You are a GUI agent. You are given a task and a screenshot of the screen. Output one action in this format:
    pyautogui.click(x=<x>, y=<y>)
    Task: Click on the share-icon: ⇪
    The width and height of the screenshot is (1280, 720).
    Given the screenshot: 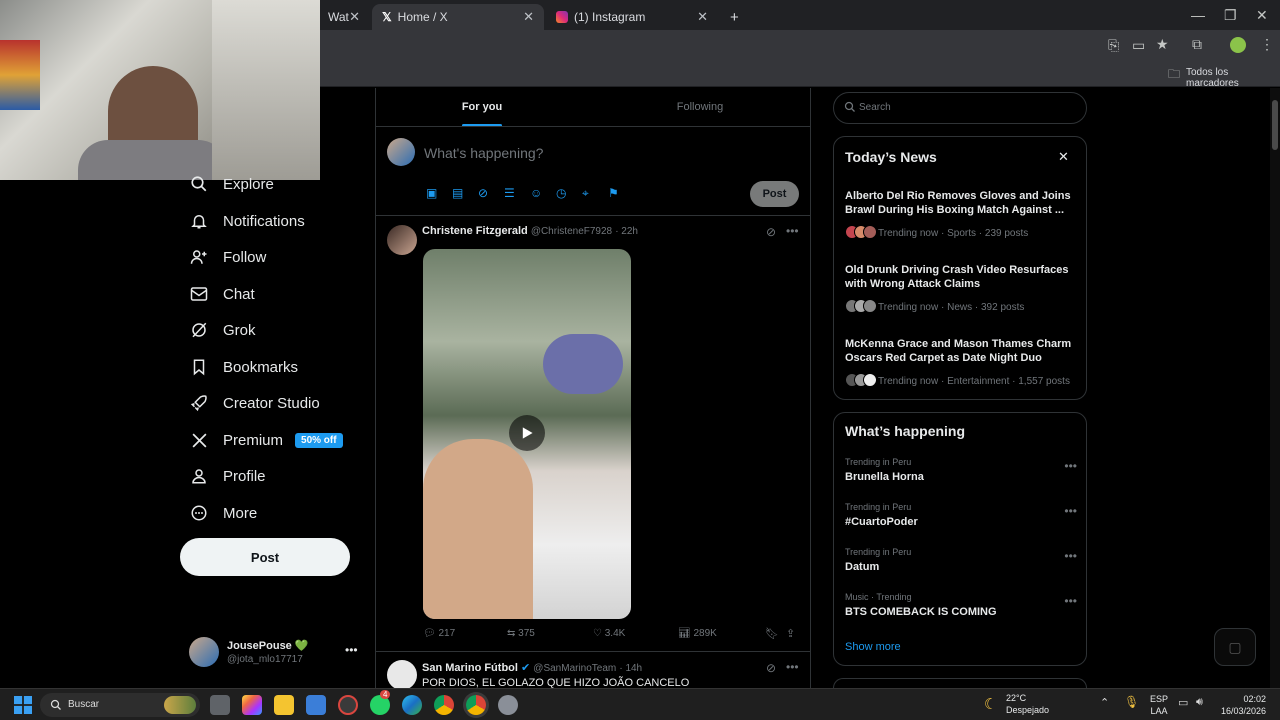 What is the action you would take?
    pyautogui.click(x=790, y=633)
    